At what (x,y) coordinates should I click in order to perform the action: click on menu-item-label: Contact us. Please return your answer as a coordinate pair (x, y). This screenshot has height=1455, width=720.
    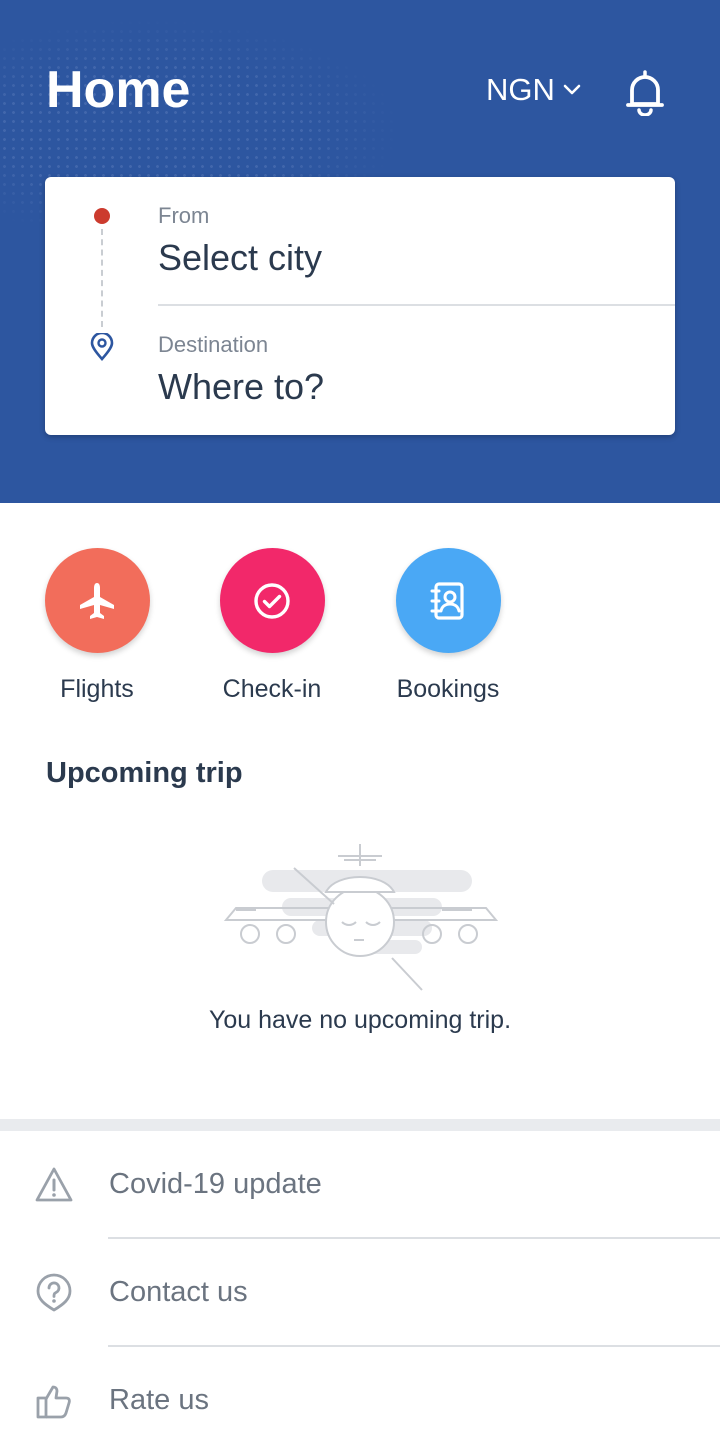
    Looking at the image, I should click on (178, 1292).